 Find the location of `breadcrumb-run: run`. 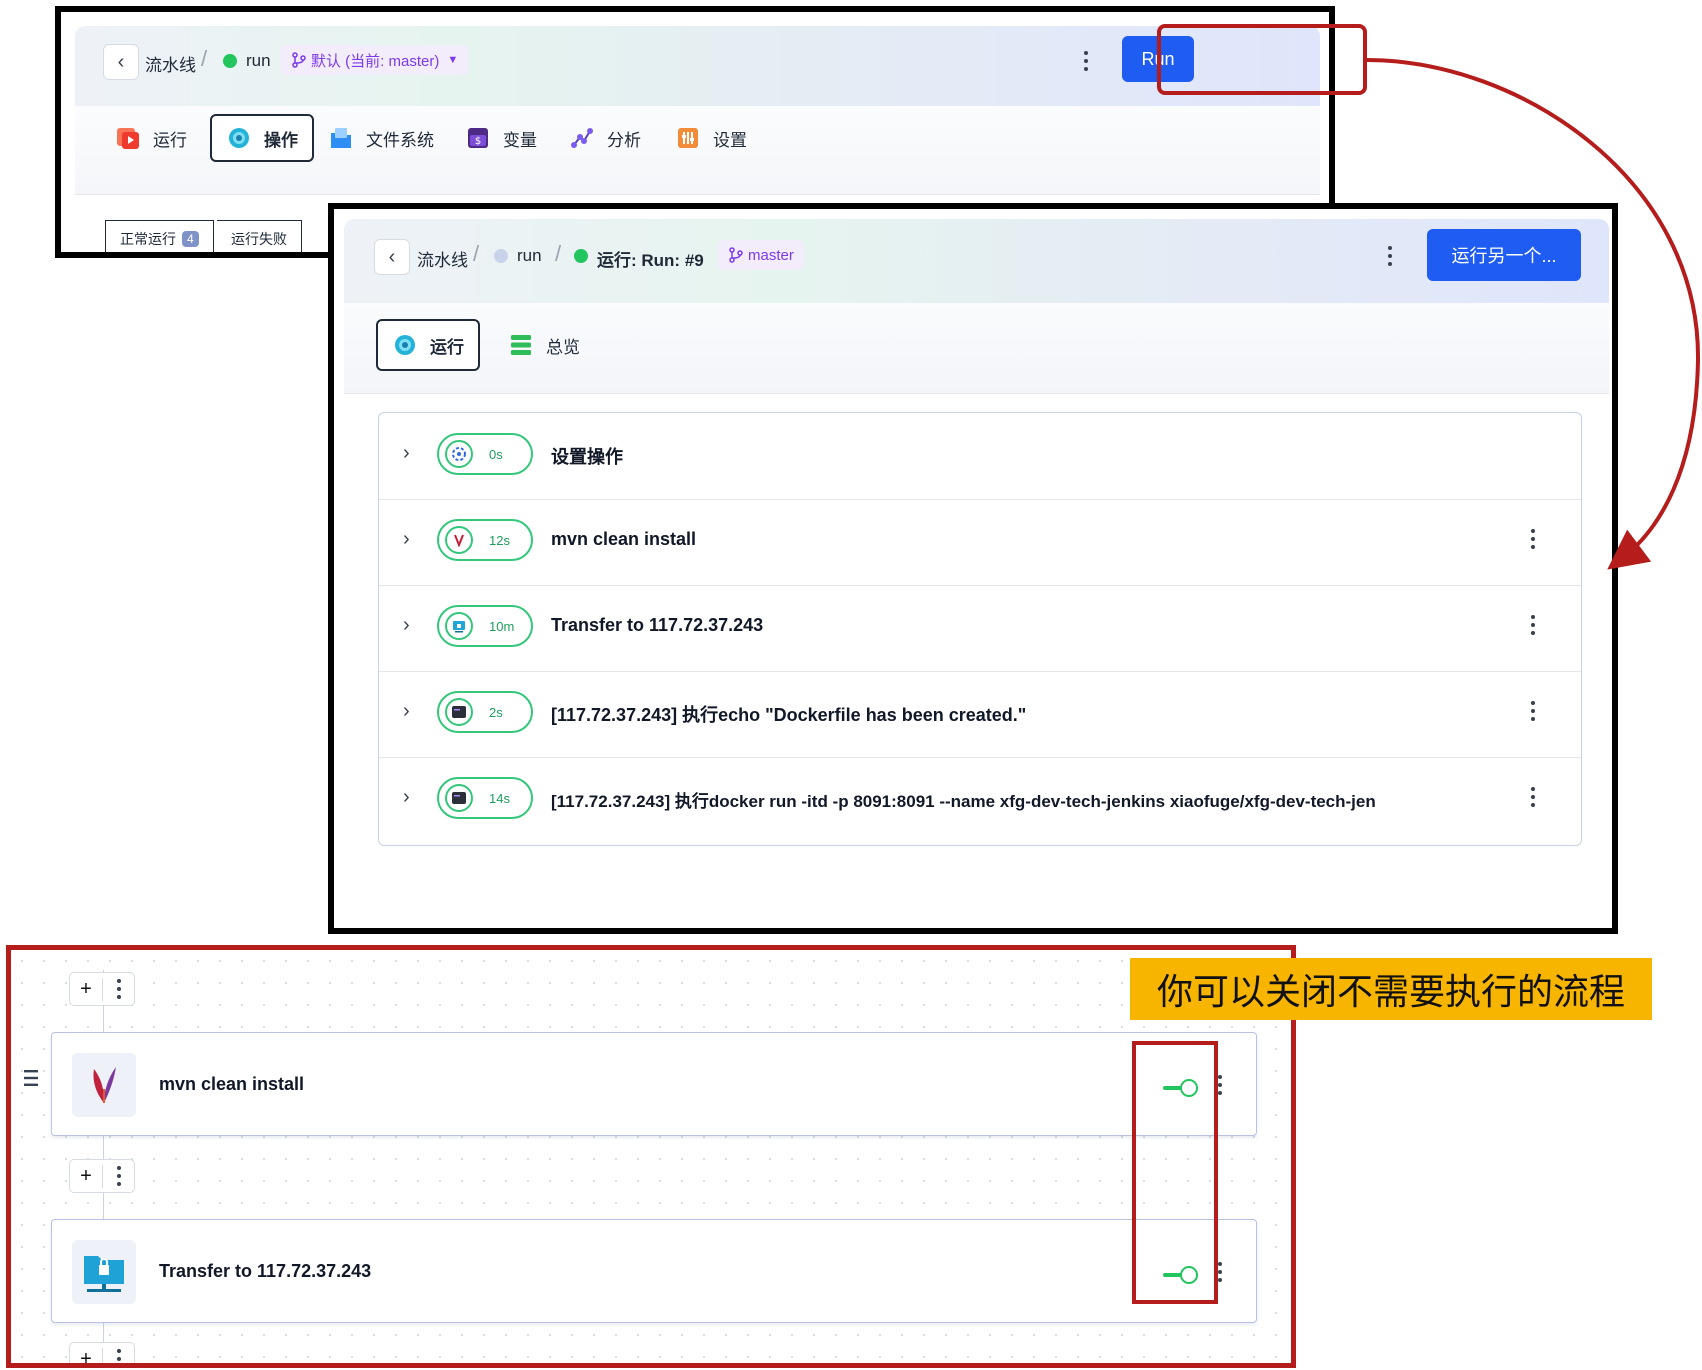

breadcrumb-run: run is located at coordinates (529, 256).